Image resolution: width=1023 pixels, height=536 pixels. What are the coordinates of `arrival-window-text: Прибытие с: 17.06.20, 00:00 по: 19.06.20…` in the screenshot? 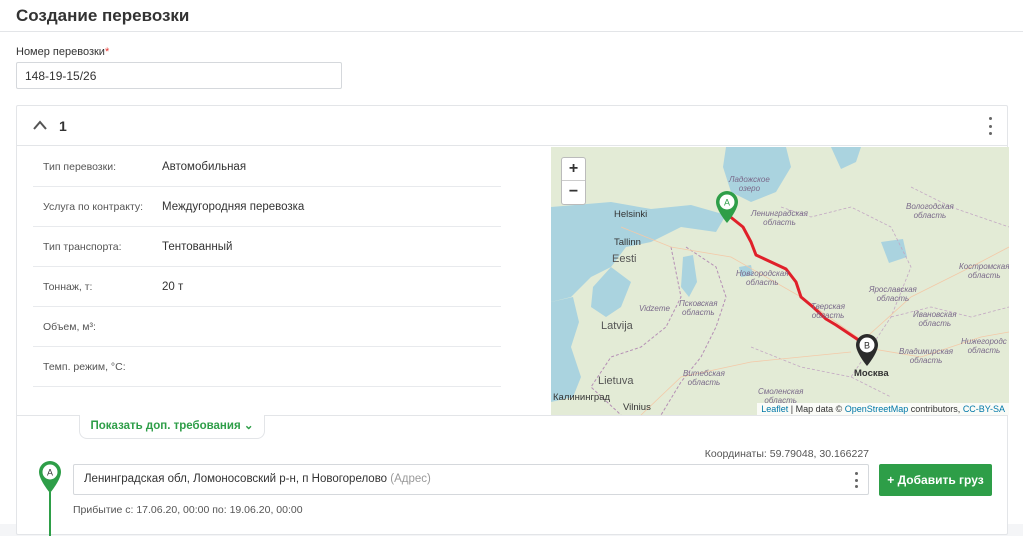 It's located at (188, 510).